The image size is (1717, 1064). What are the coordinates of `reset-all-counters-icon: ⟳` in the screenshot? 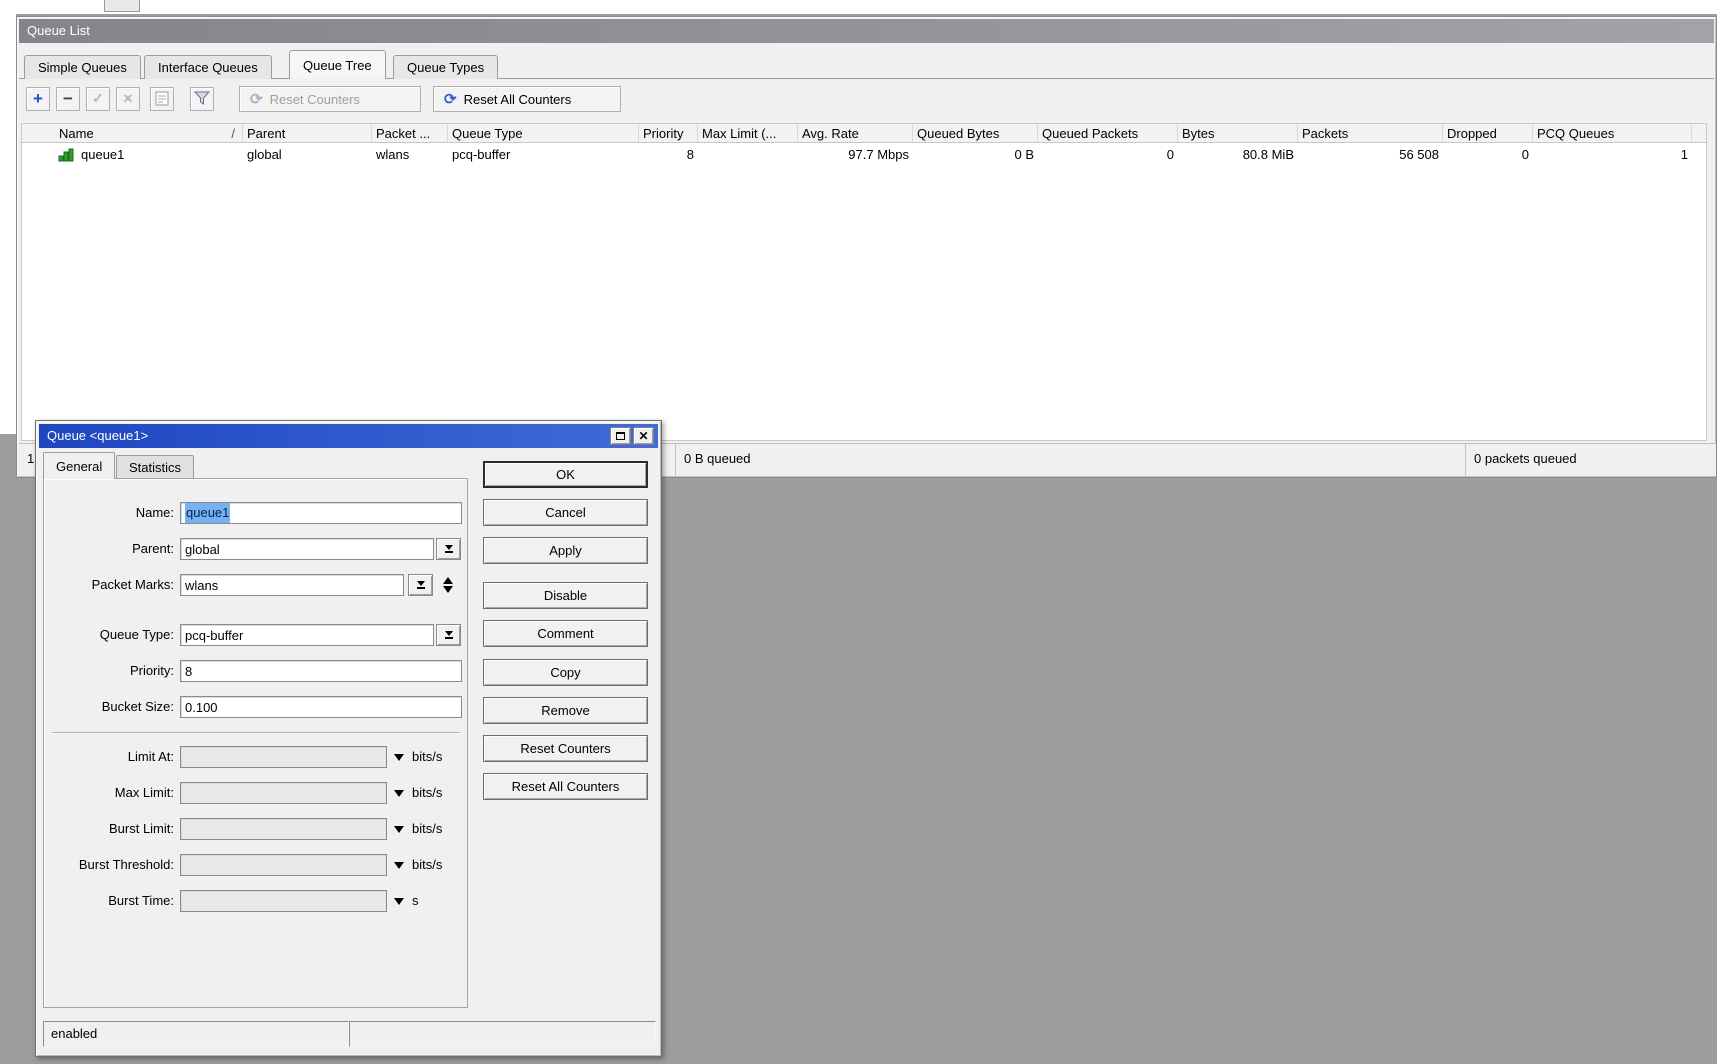 It's located at (450, 99).